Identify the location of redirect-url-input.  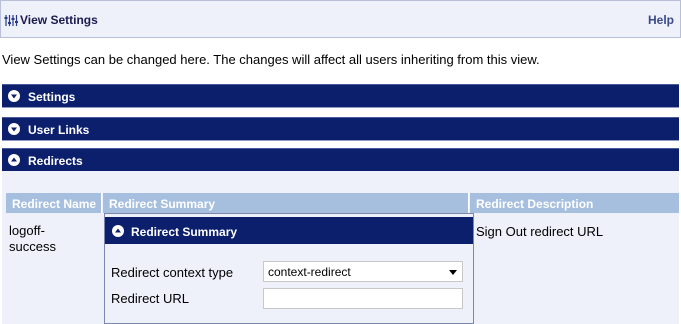
(363, 298).